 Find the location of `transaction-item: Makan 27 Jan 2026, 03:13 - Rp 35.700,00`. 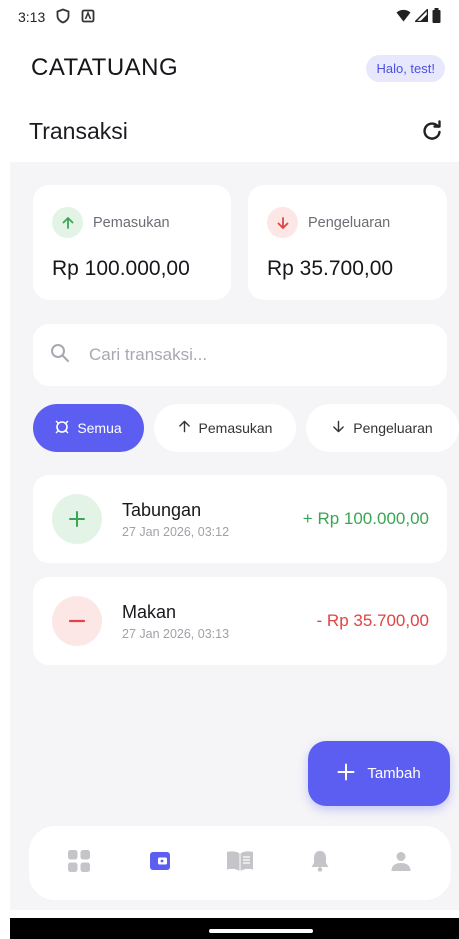

transaction-item: Makan 27 Jan 2026, 03:13 - Rp 35.700,00 is located at coordinates (240, 621).